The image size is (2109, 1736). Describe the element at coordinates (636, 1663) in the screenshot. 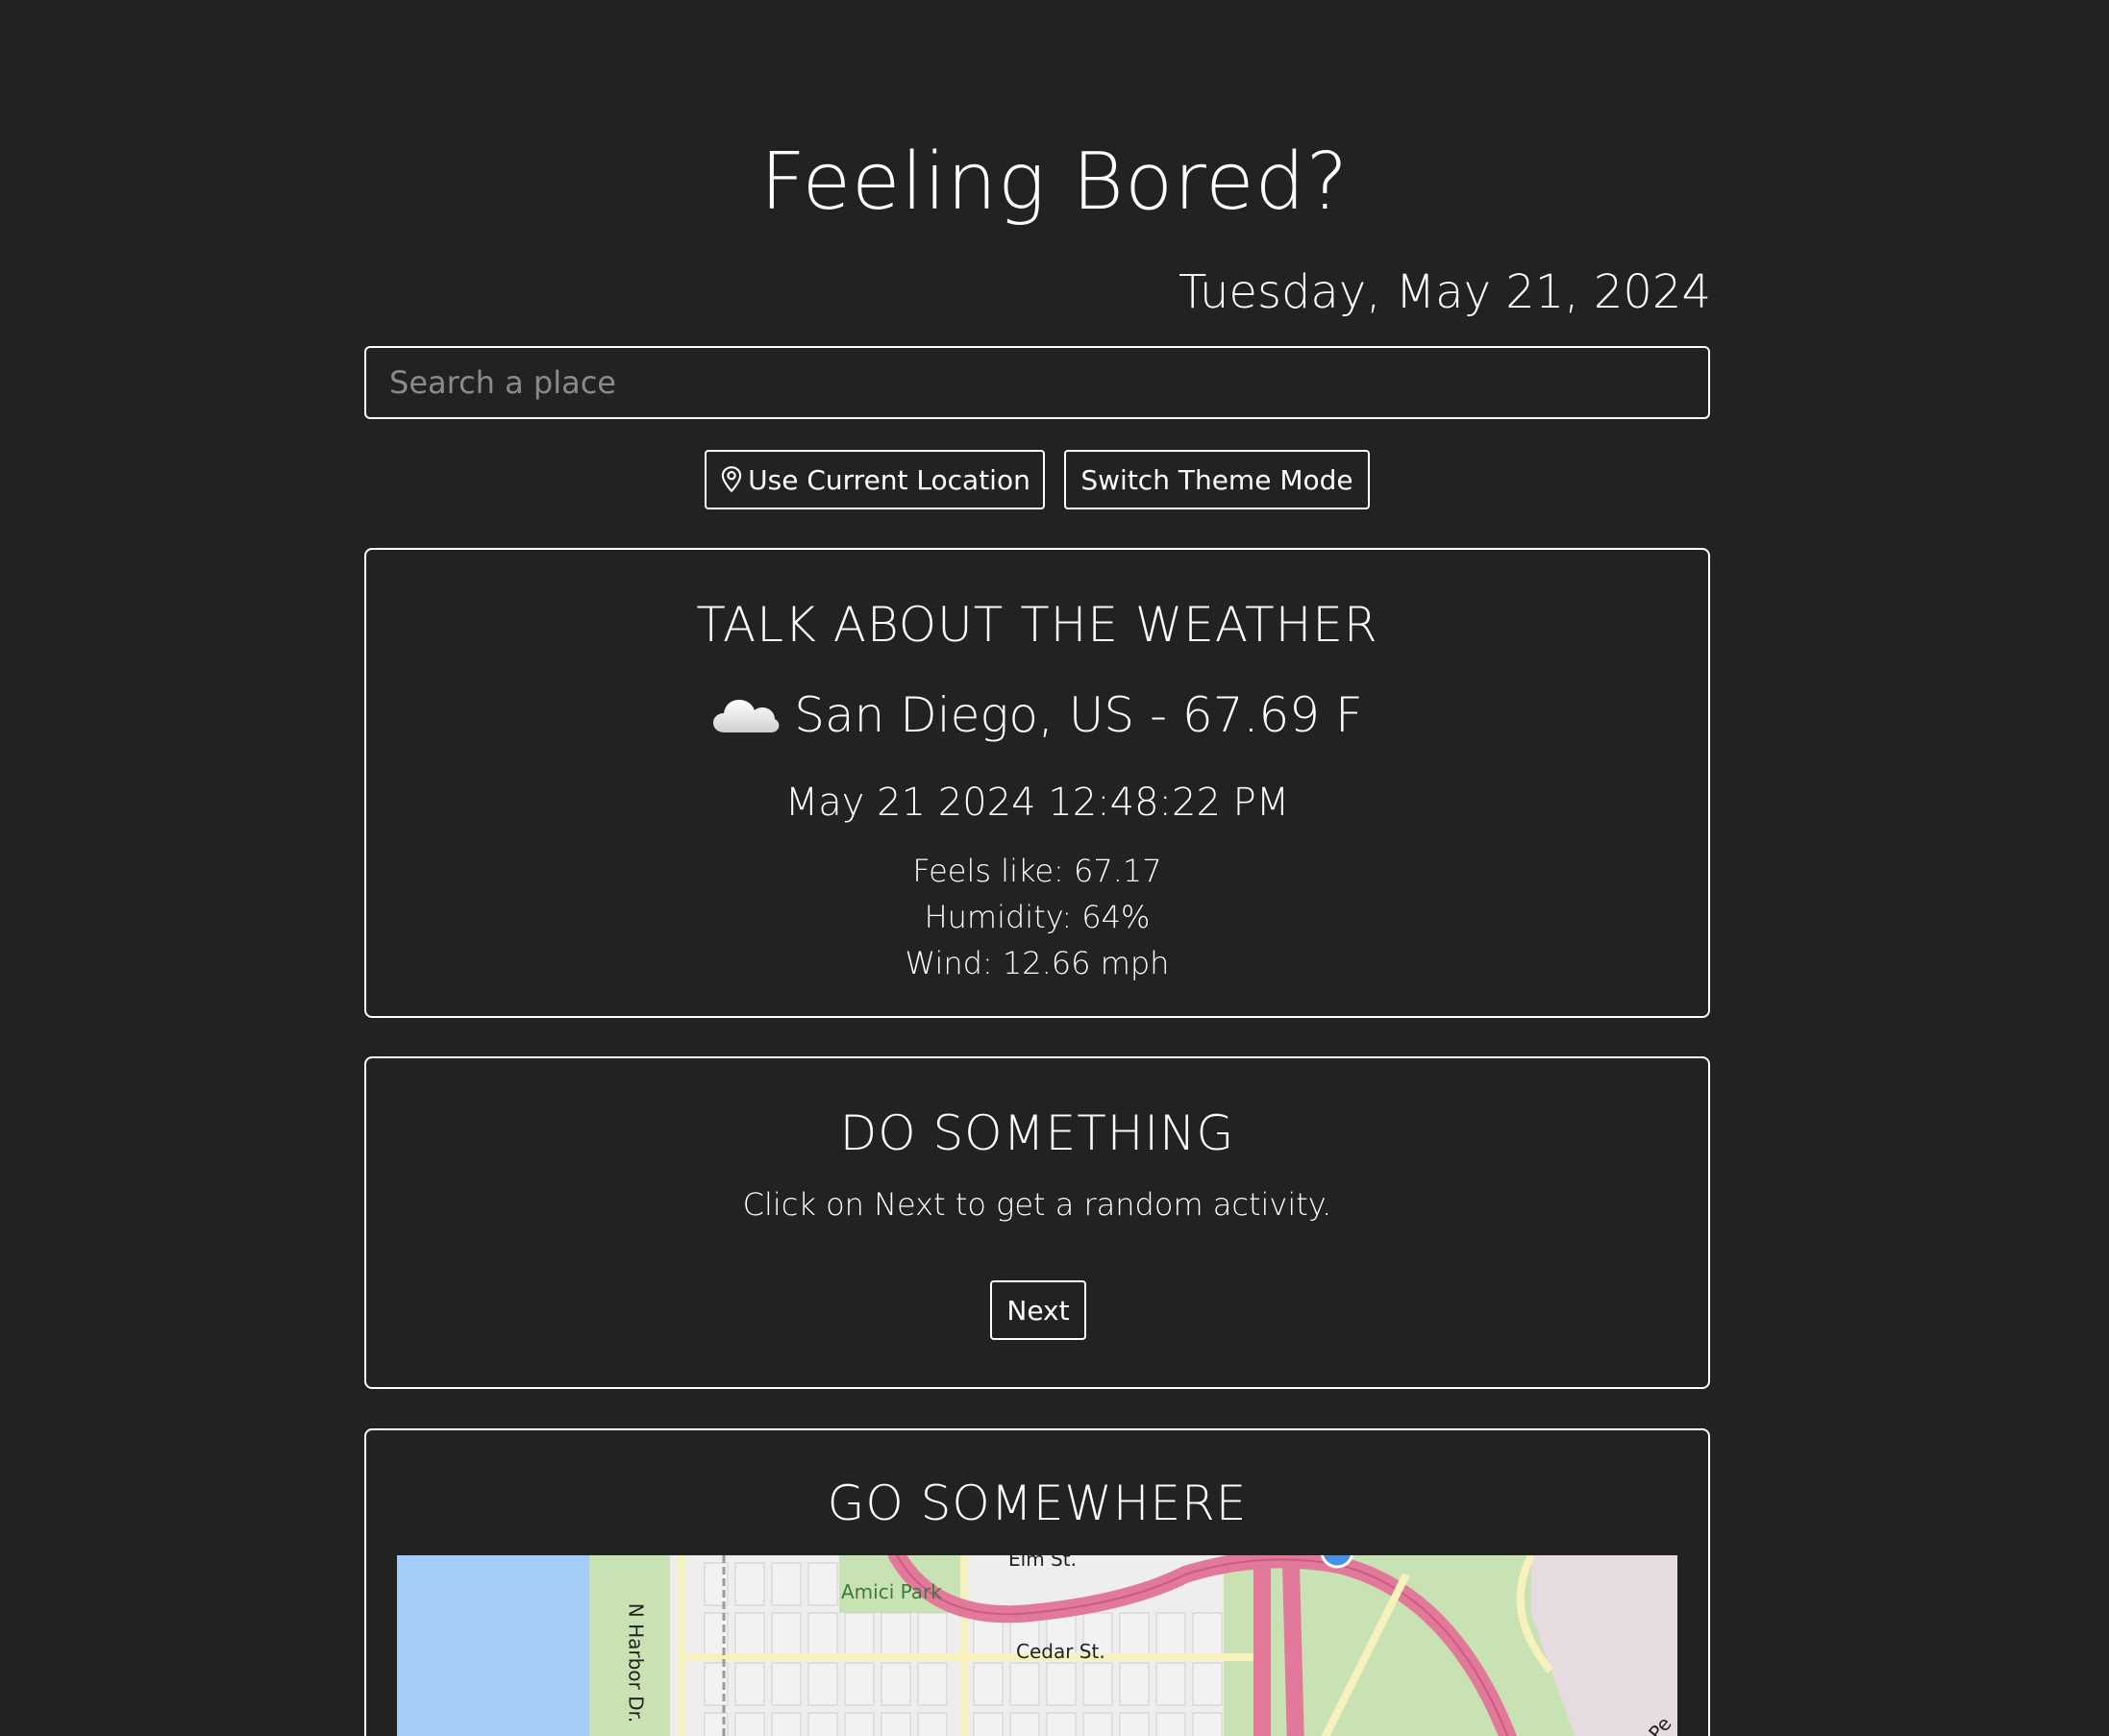

I see `map-label-harbor: N Harbor Dr.` at that location.